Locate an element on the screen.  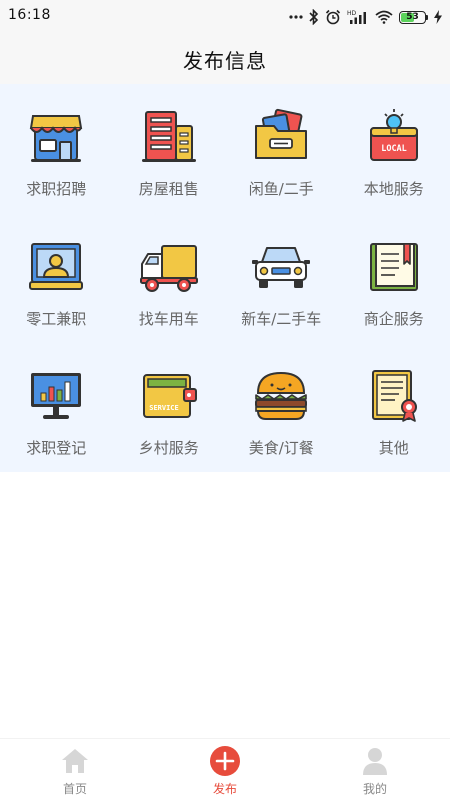
category-second-hand: 闲鱼/二手 is located at coordinates (281, 149).